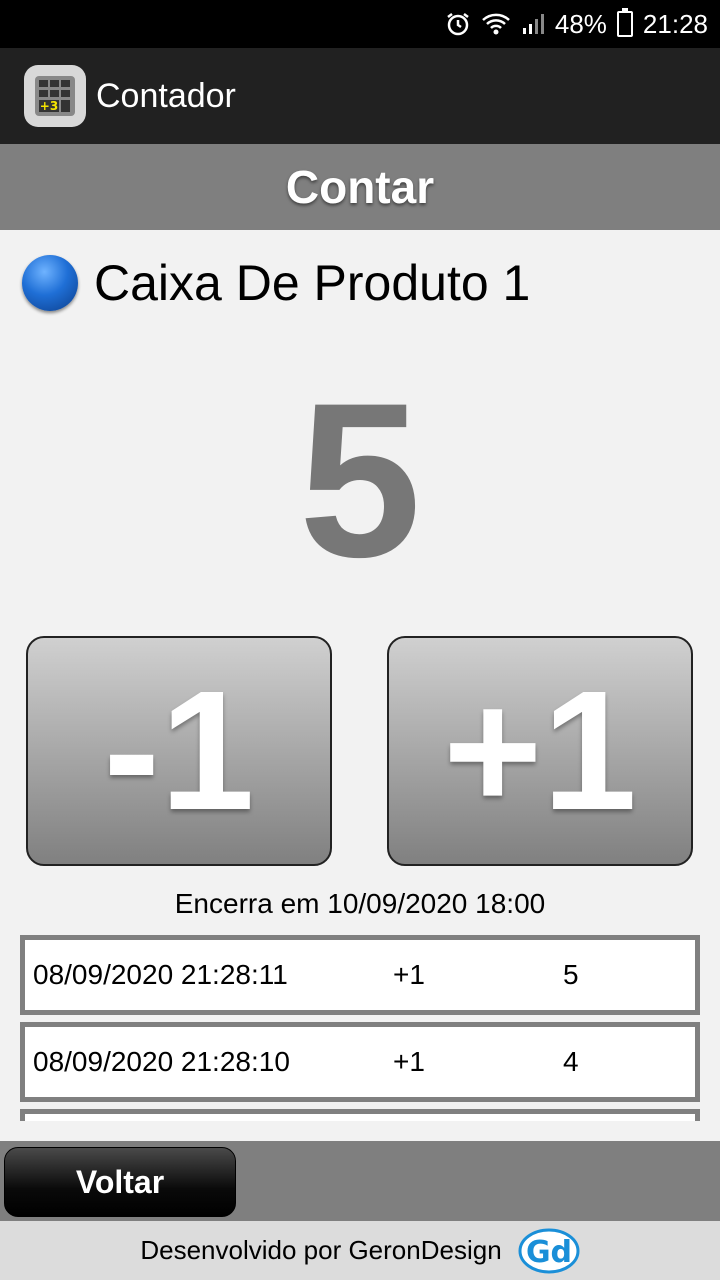 This screenshot has width=720, height=1280. What do you see at coordinates (55, 96) in the screenshot?
I see `app-logo-icon: +3` at bounding box center [55, 96].